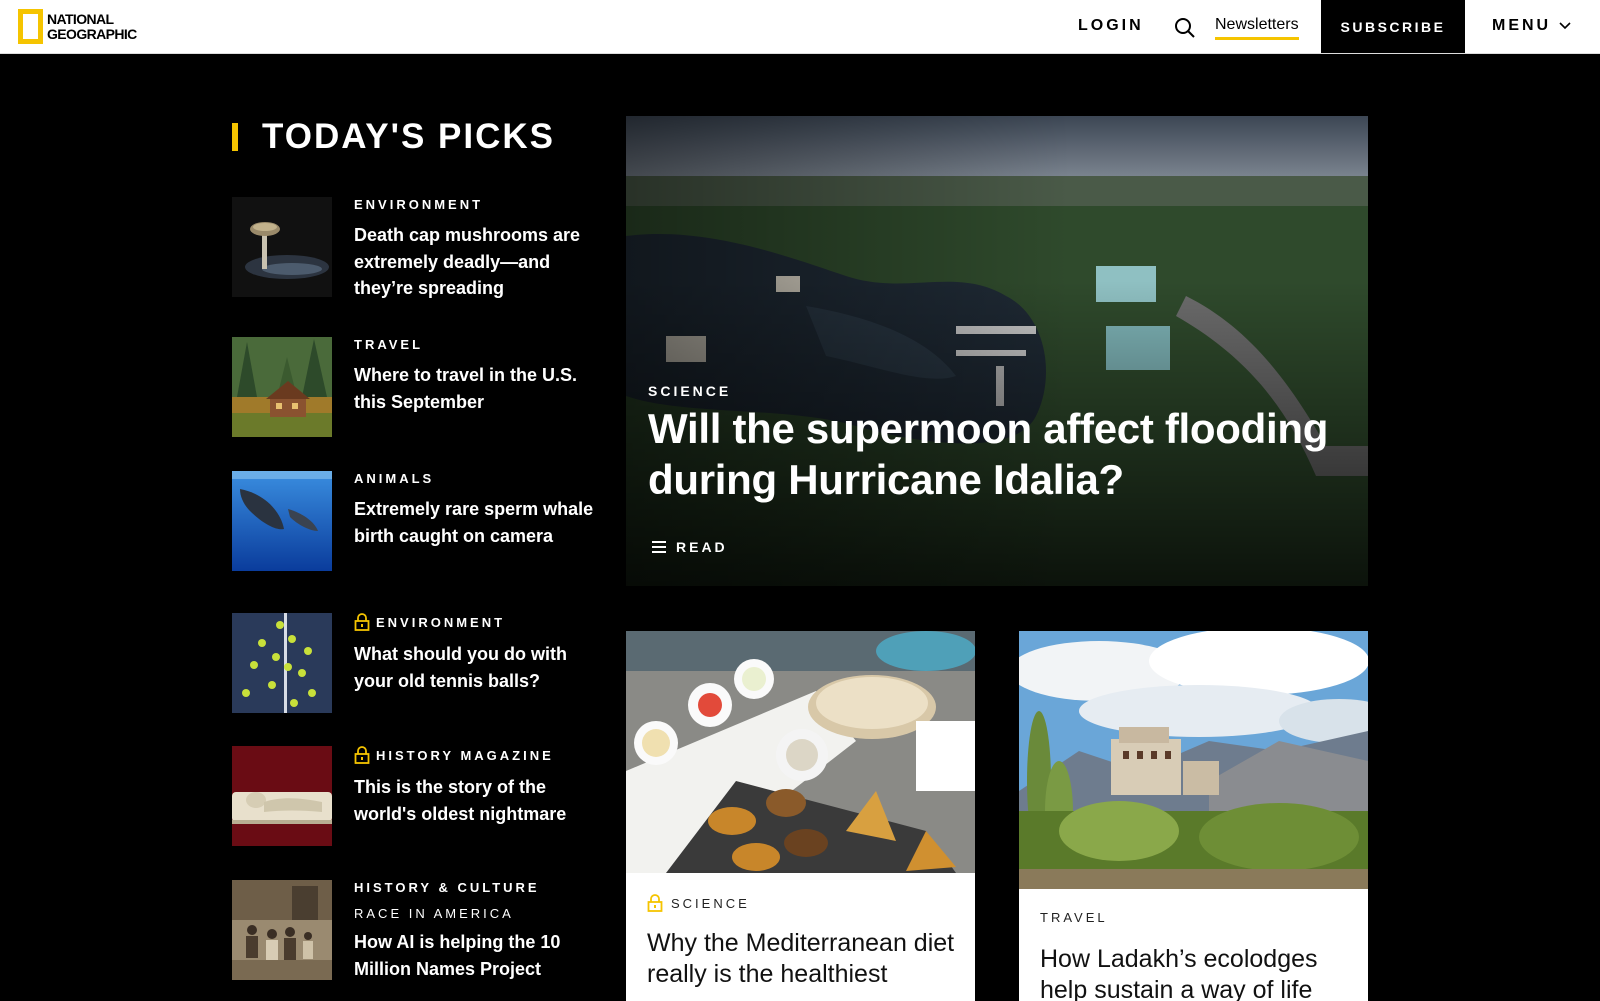  Describe the element at coordinates (1111, 26) in the screenshot. I see `login-link: LOGIN` at that location.